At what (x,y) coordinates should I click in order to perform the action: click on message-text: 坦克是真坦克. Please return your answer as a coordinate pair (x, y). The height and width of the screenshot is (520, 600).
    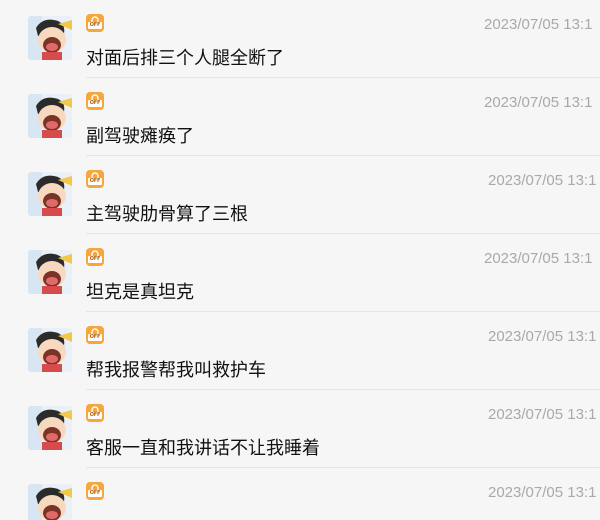
    Looking at the image, I should click on (140, 292).